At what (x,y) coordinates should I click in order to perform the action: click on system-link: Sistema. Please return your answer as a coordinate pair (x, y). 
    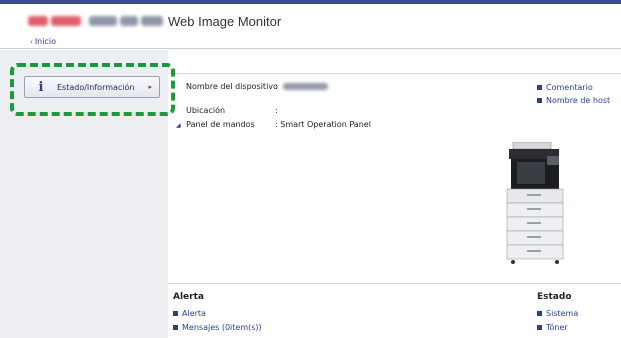
    Looking at the image, I should click on (557, 313).